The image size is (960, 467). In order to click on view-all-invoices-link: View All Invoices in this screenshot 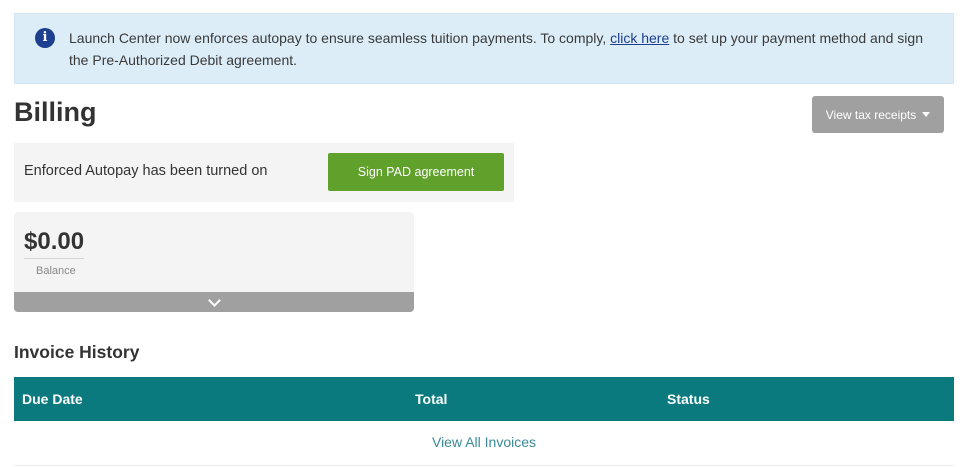, I will do `click(484, 442)`.